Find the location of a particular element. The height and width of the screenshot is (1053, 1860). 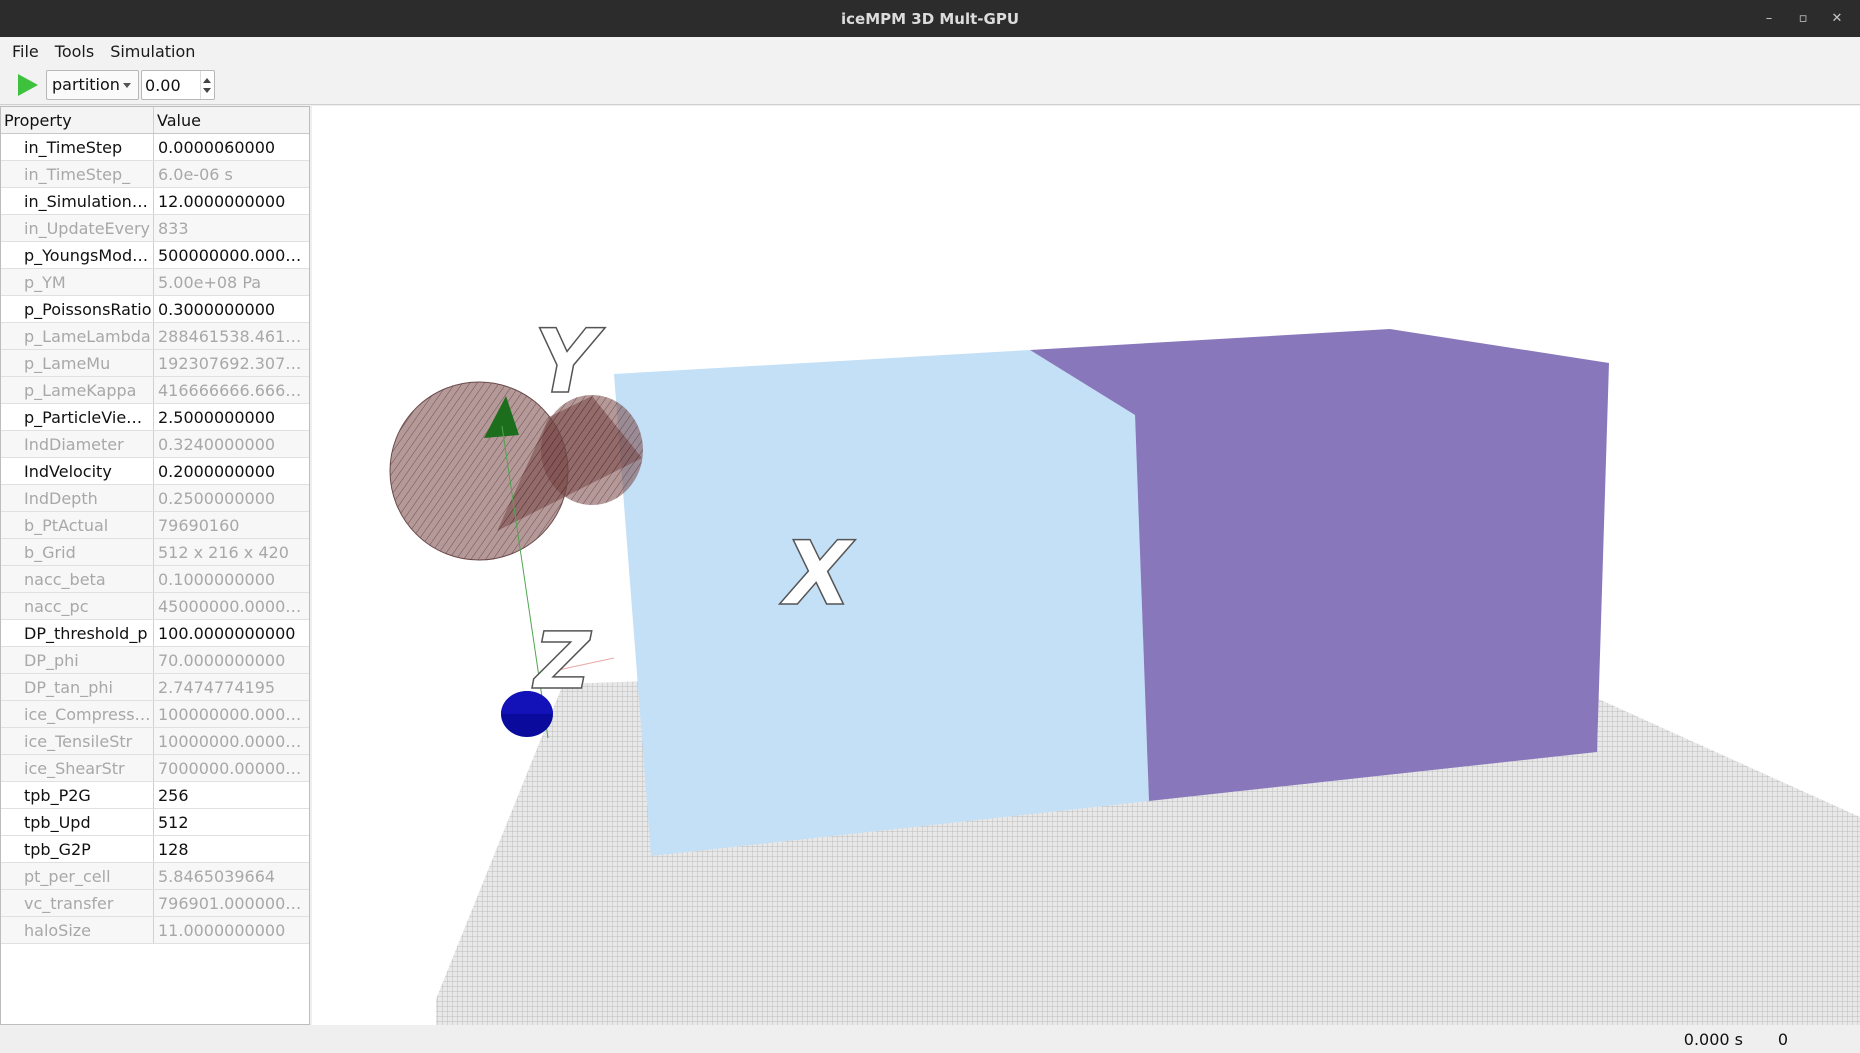

block-left-face is located at coordinates (881, 603).